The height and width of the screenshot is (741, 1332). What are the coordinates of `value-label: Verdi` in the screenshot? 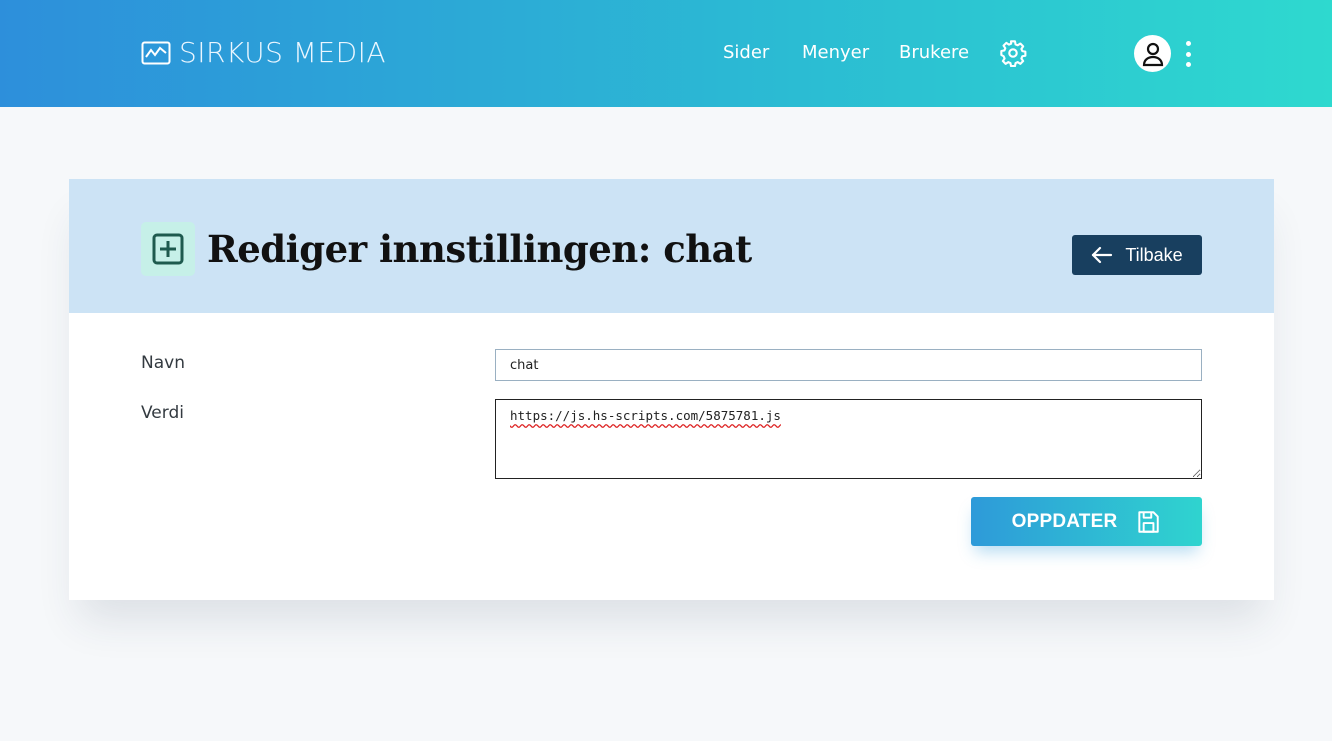 It's located at (162, 413).